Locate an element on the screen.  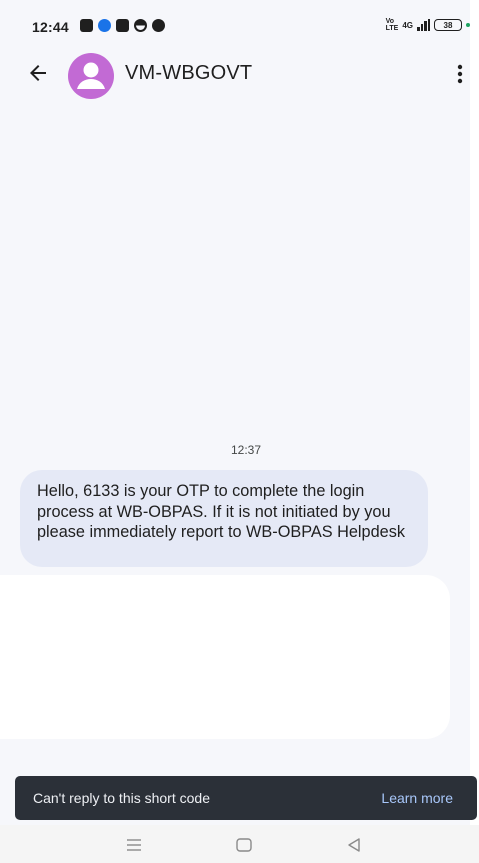
notification-icons is located at coordinates (122, 25).